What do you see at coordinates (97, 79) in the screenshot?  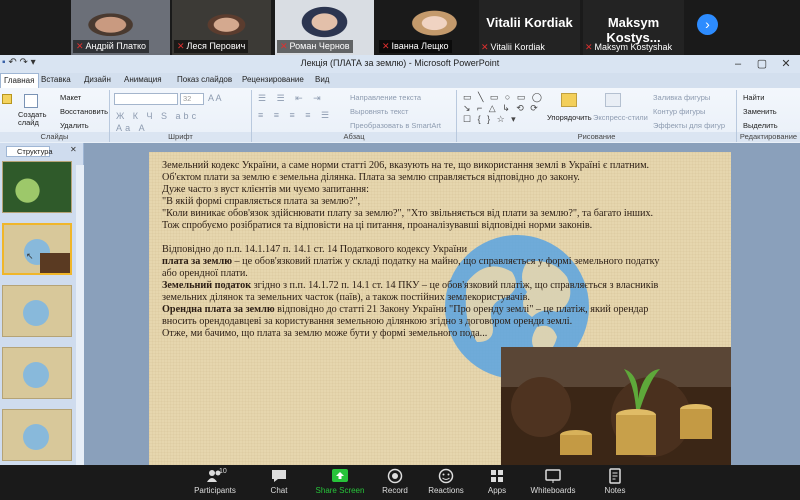 I see `tab-design: Дизайн` at bounding box center [97, 79].